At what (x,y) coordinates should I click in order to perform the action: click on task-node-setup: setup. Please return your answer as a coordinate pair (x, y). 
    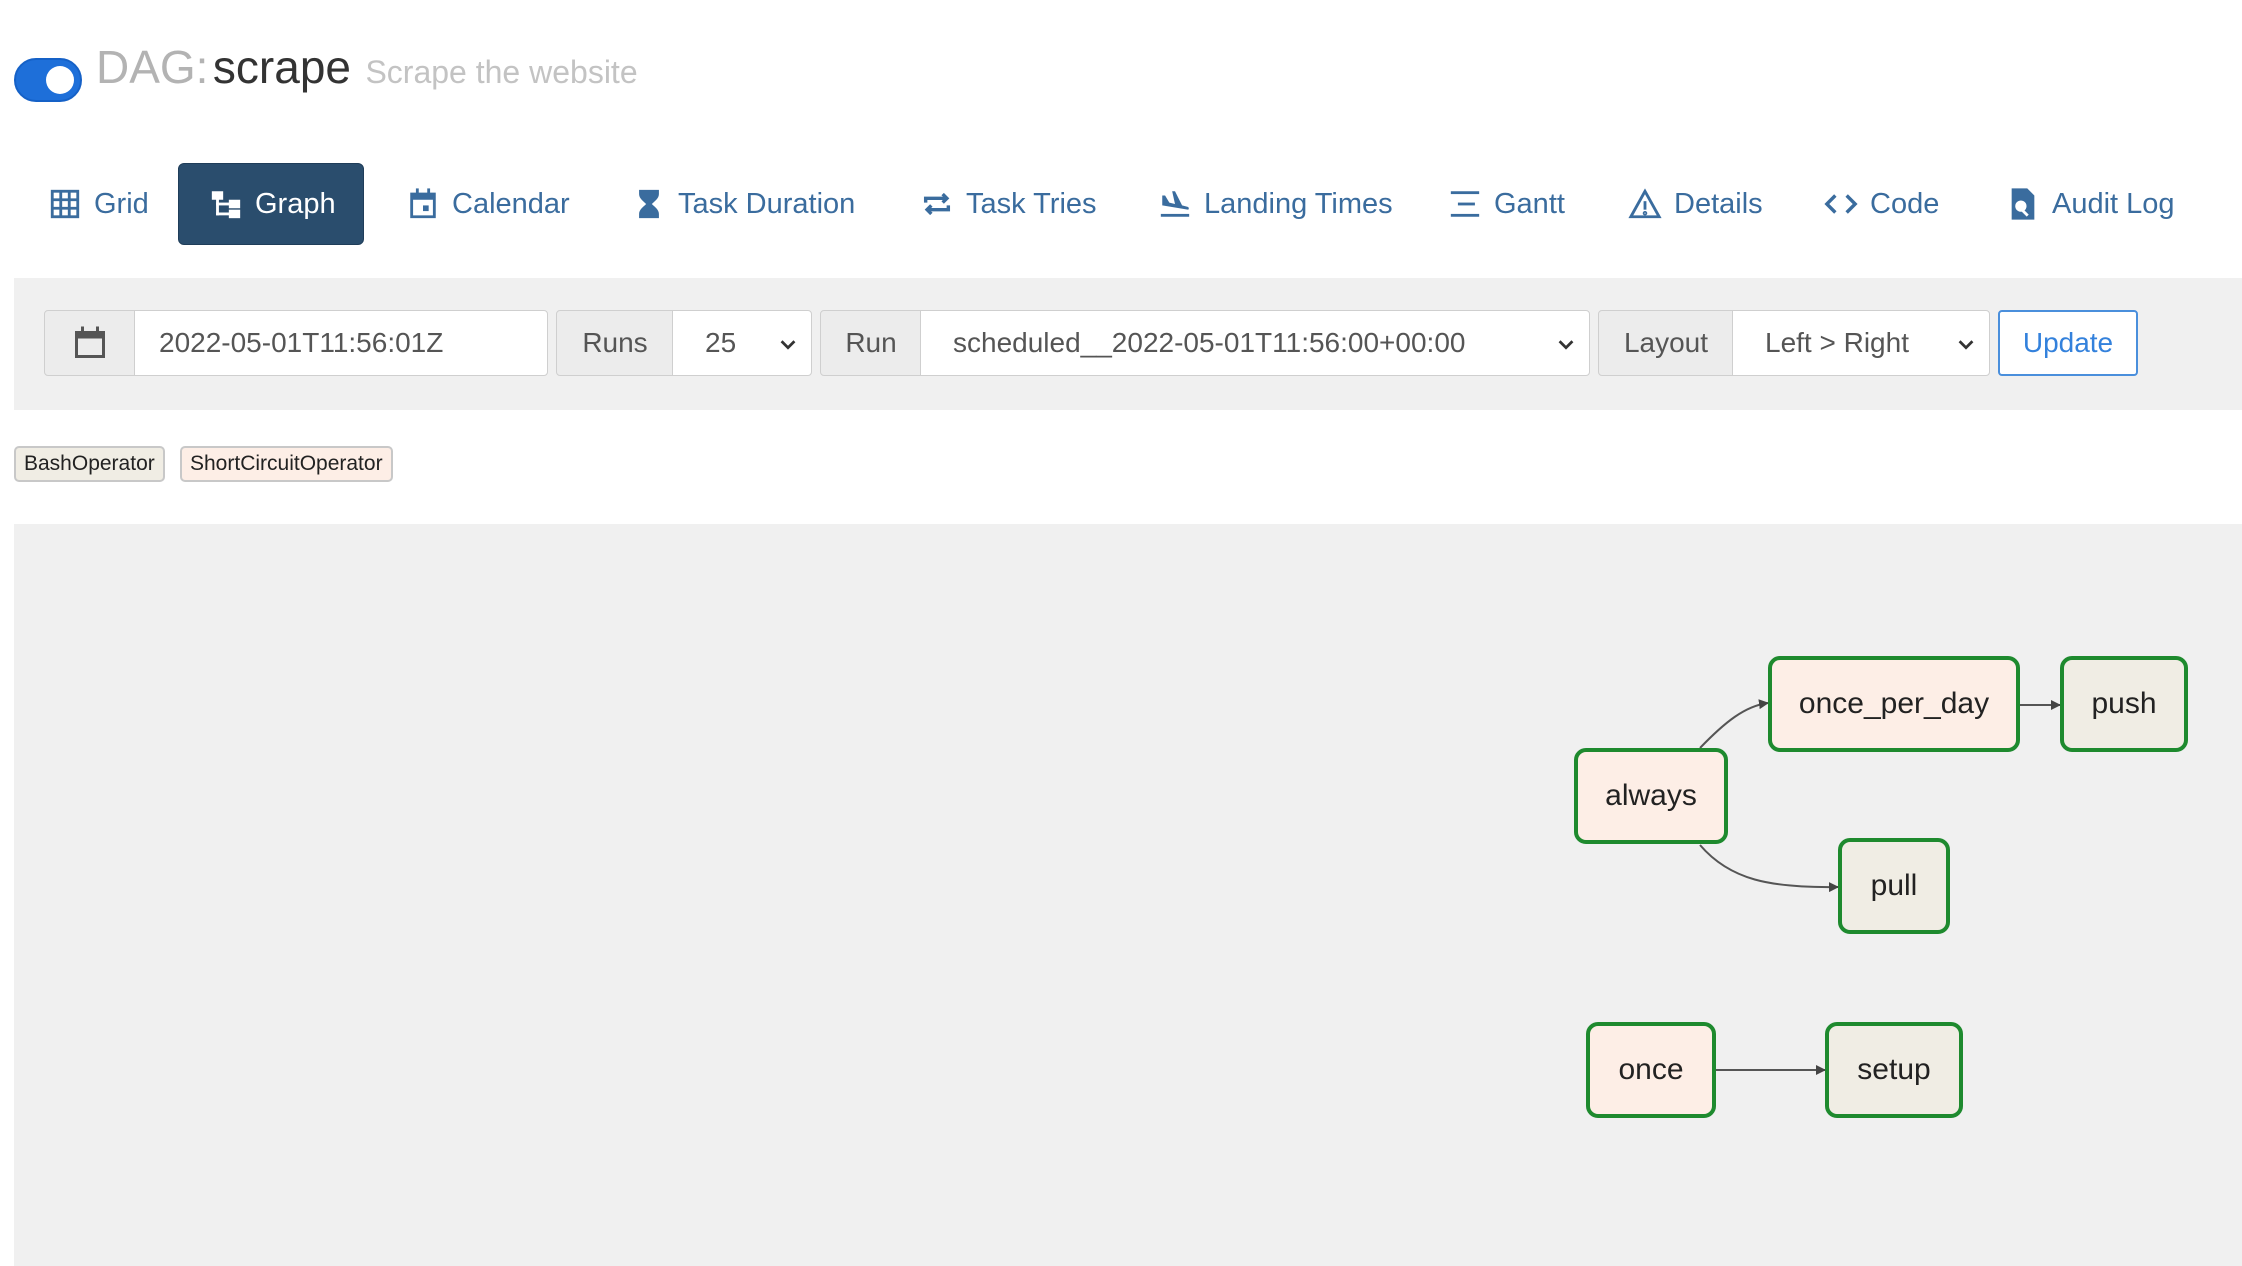
    Looking at the image, I should click on (1894, 1070).